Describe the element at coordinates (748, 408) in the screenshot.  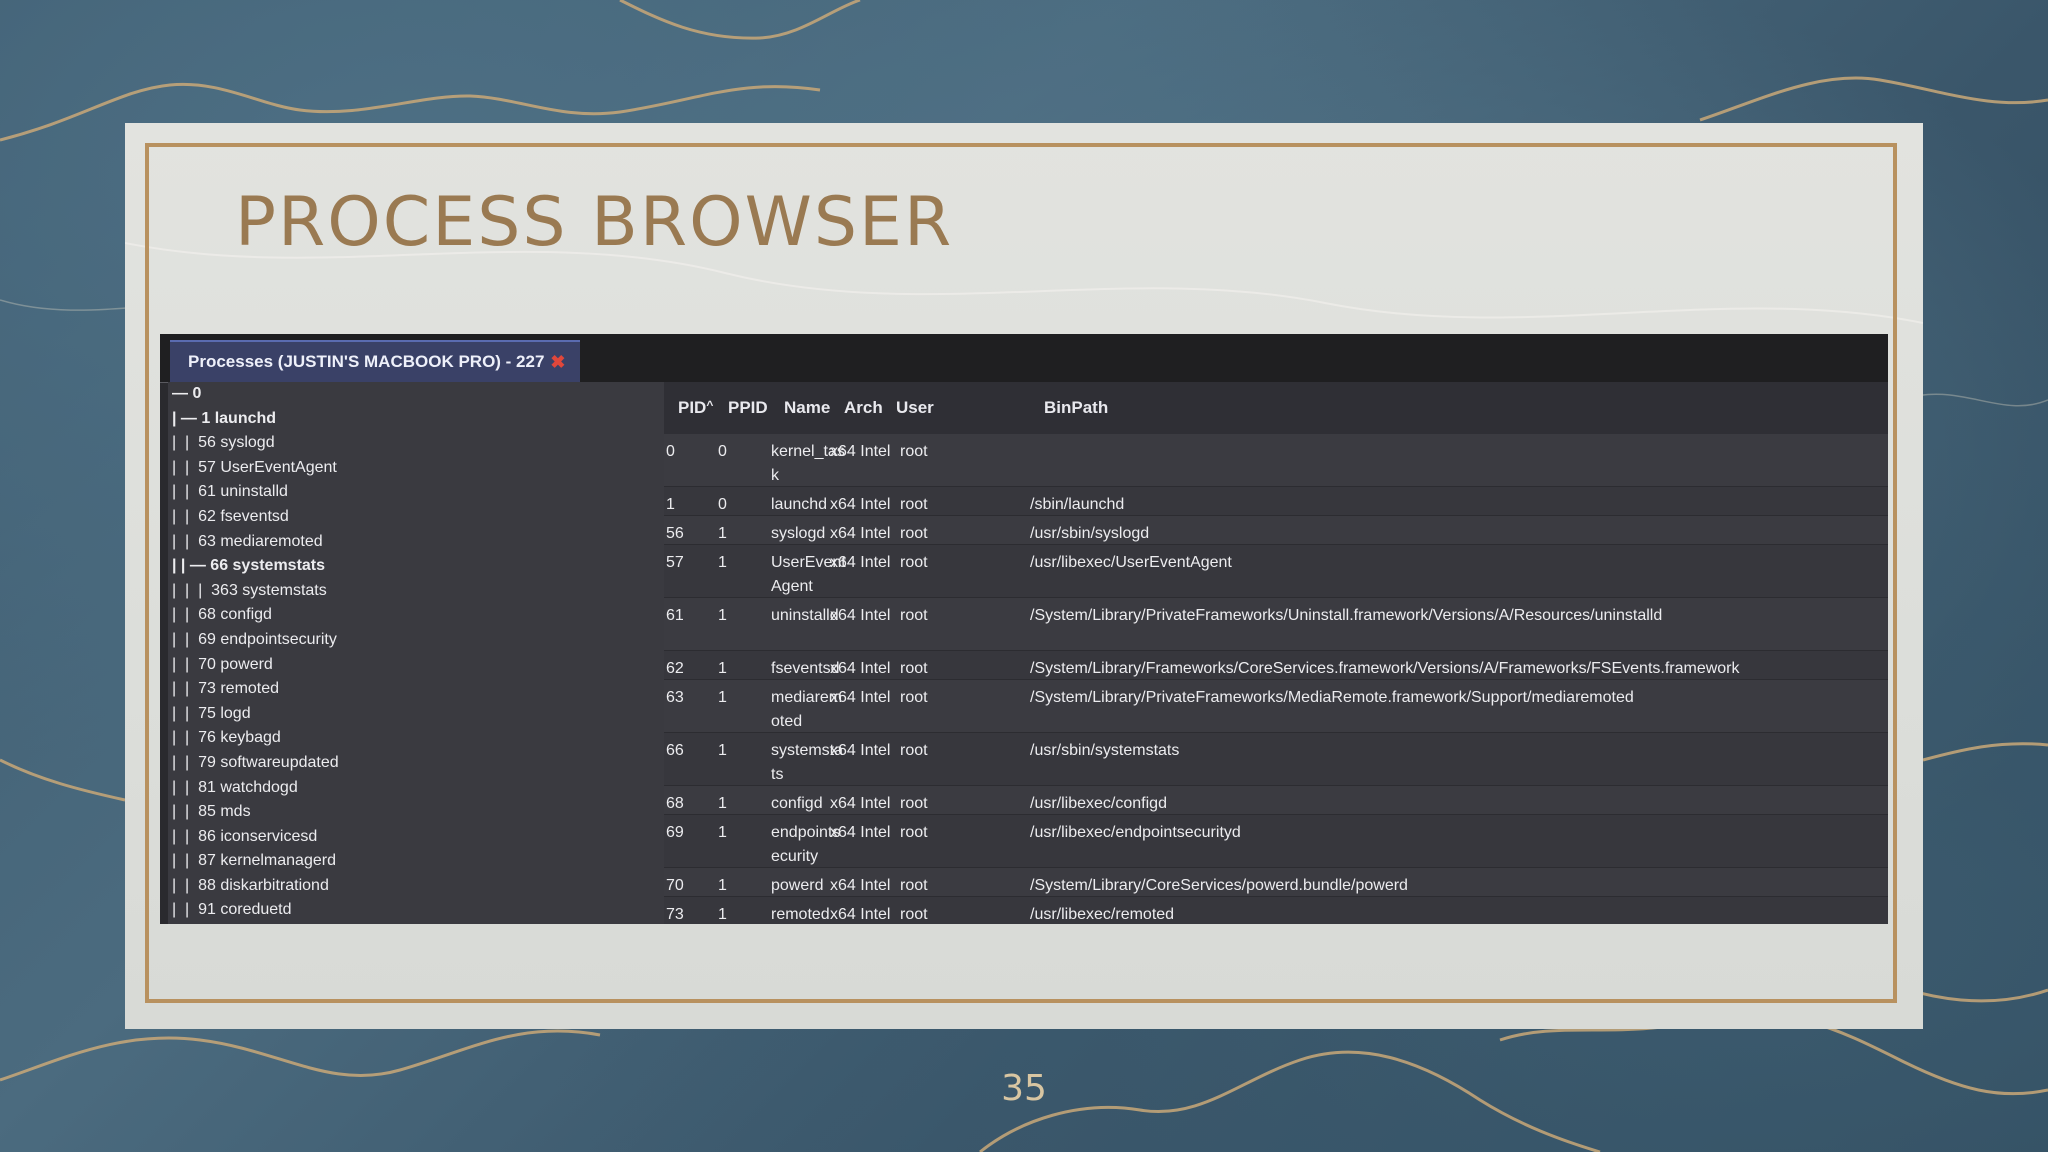
I see `column-header-ppid: PPID` at that location.